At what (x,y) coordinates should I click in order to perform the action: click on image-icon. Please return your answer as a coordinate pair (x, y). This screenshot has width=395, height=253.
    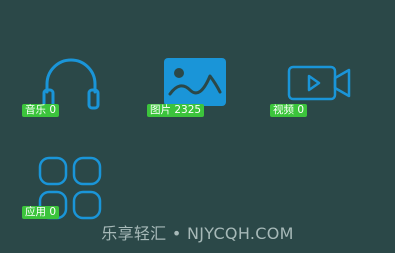
    Looking at the image, I should click on (195, 82).